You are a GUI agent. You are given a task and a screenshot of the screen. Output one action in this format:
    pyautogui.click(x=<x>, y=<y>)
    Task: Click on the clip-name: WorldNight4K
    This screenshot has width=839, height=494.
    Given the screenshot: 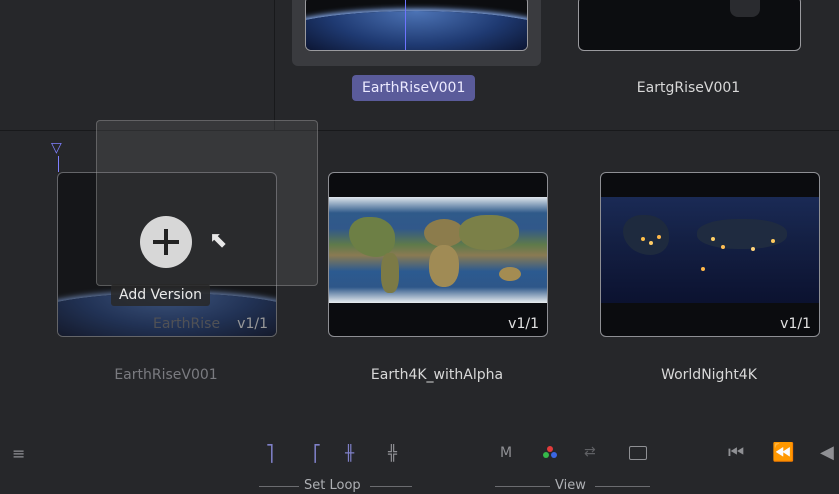 What is the action you would take?
    pyautogui.click(x=709, y=375)
    